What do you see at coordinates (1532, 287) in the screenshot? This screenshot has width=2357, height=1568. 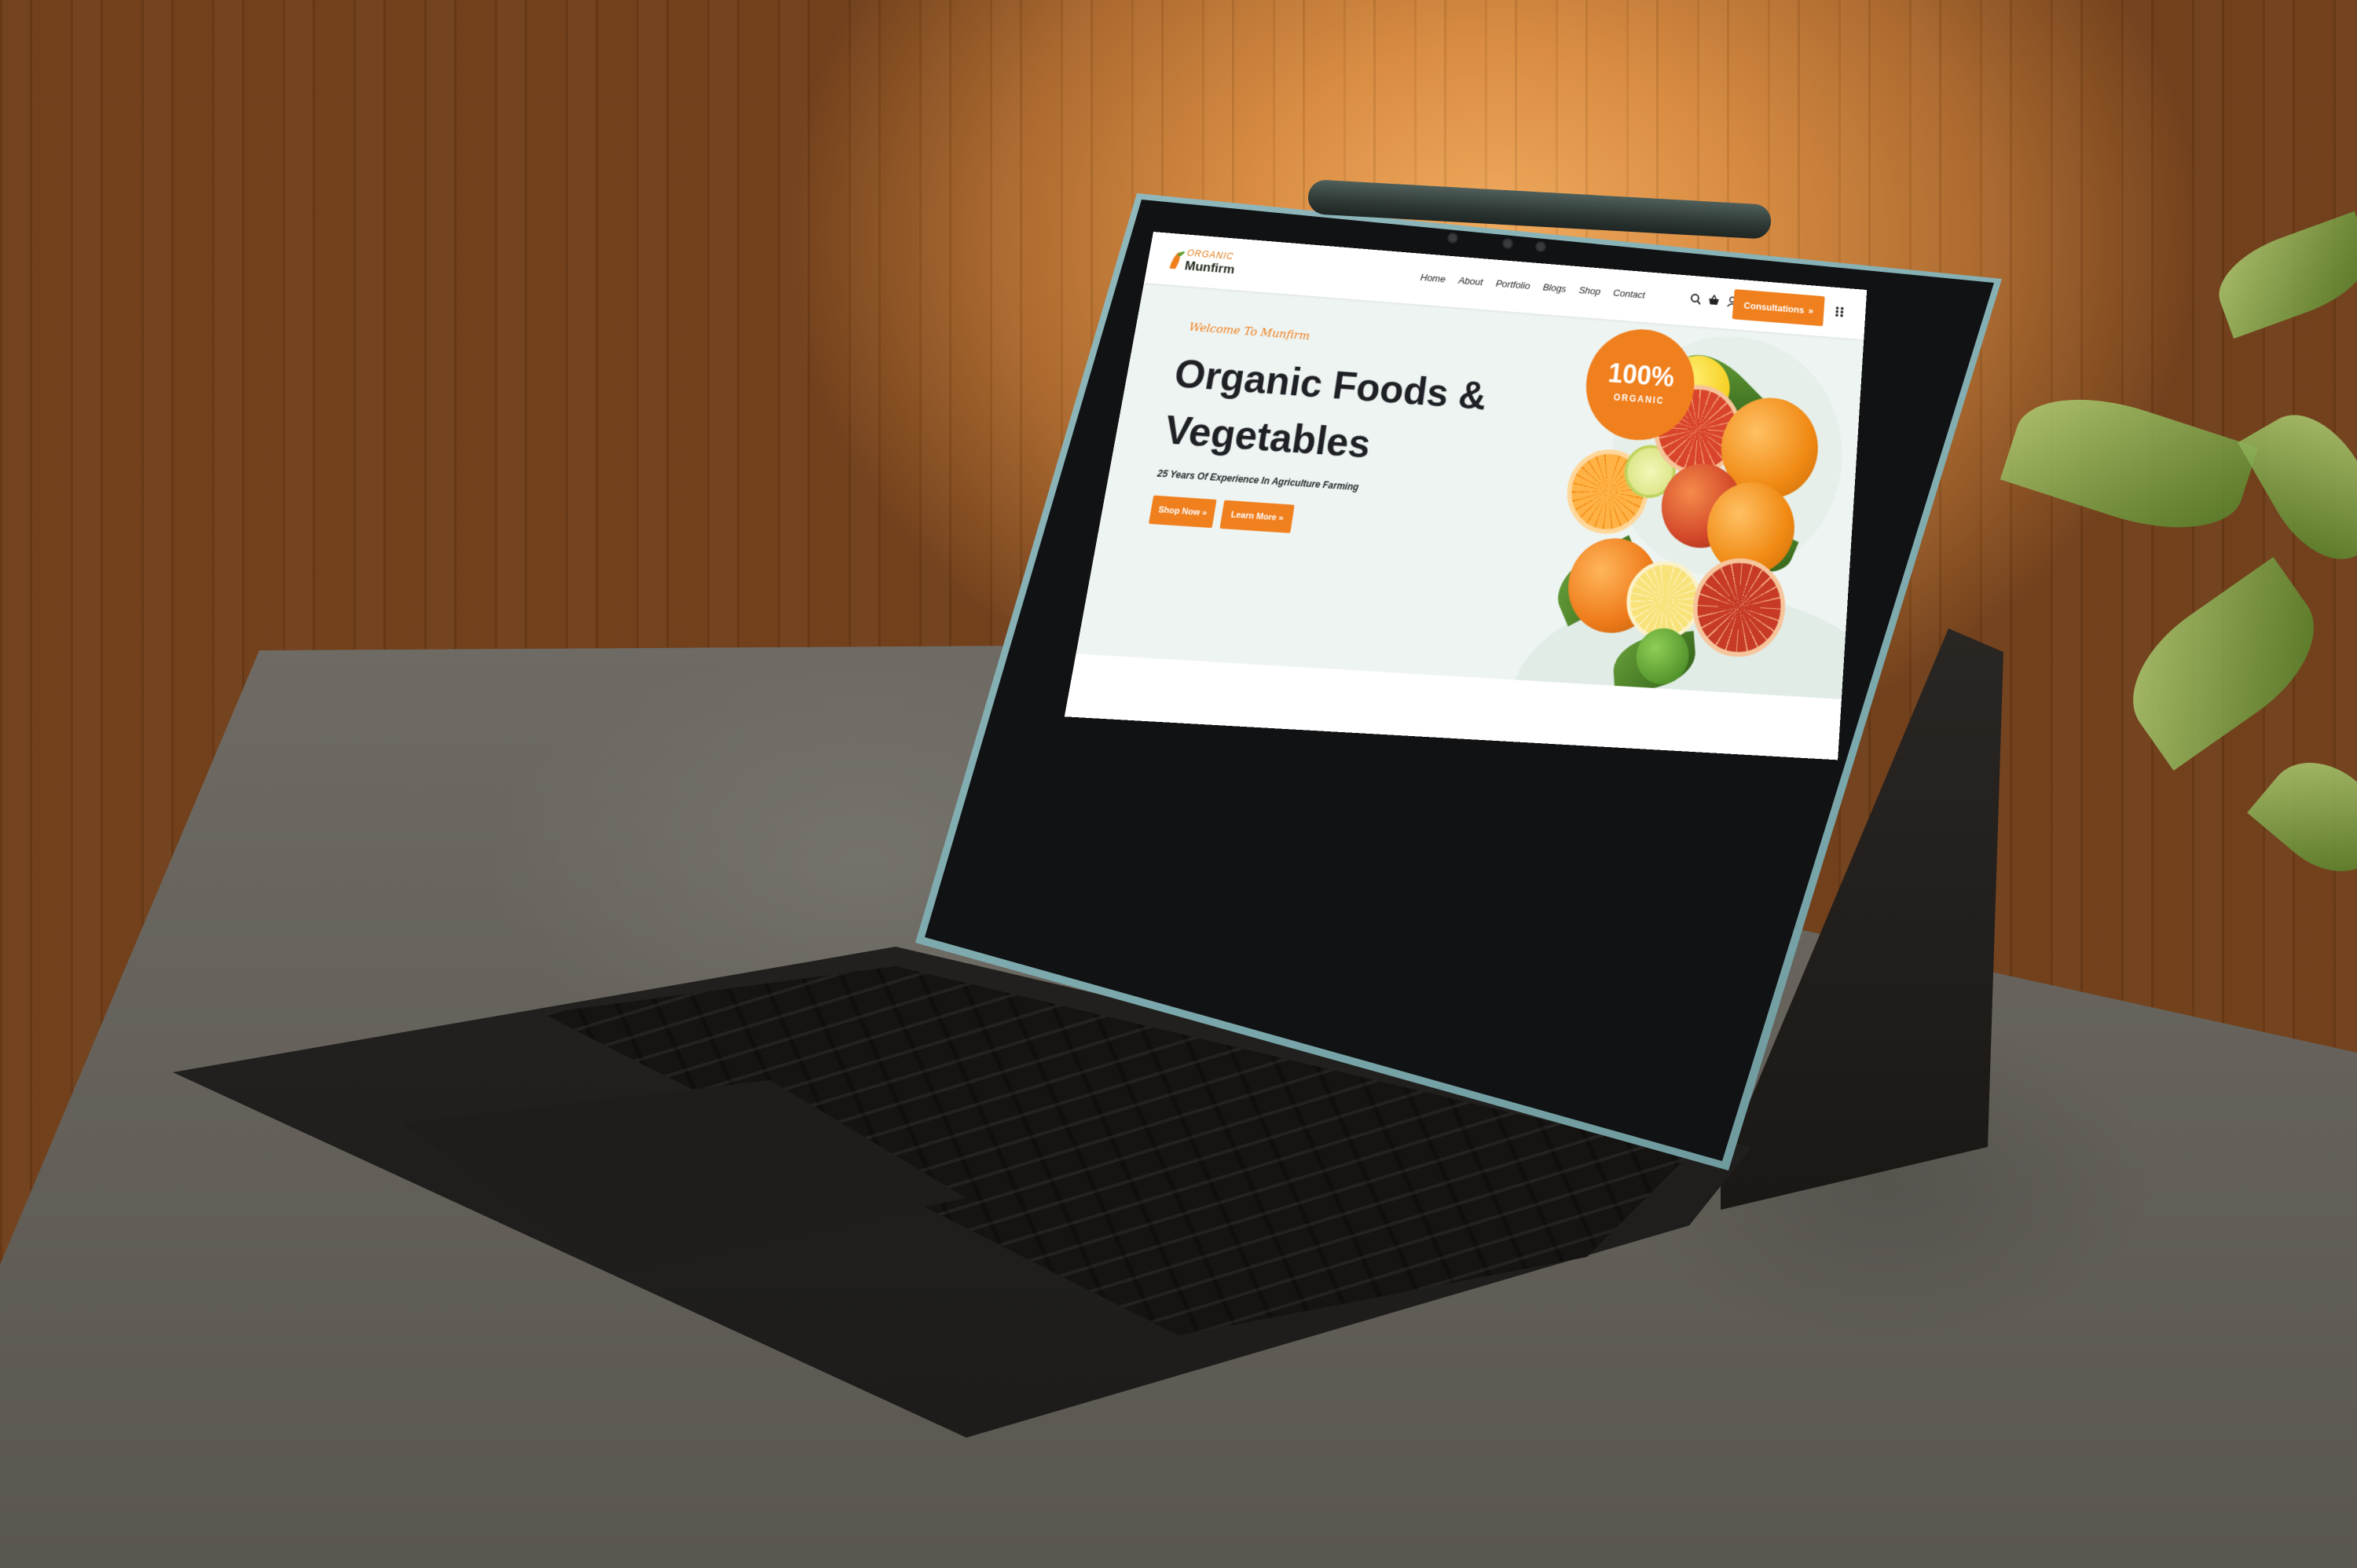 I see `main-menu: Home About Portfolio Blogs Shop Contact` at bounding box center [1532, 287].